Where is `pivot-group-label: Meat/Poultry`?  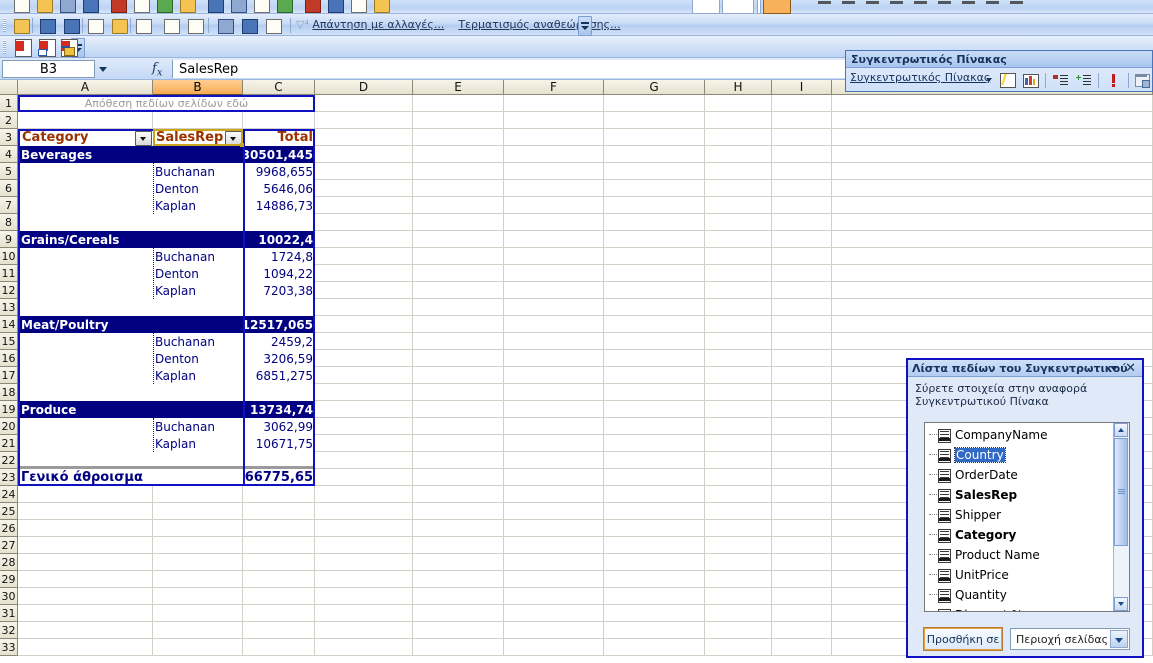
pivot-group-label: Meat/Poultry is located at coordinates (130, 324).